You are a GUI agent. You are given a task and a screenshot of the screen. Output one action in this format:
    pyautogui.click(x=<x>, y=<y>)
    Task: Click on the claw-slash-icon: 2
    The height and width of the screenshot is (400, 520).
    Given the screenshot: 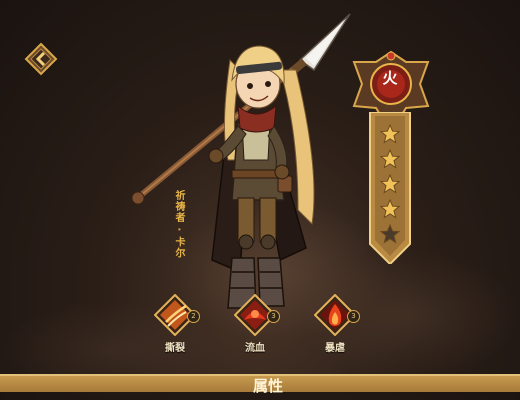 What is the action you would take?
    pyautogui.click(x=176, y=315)
    